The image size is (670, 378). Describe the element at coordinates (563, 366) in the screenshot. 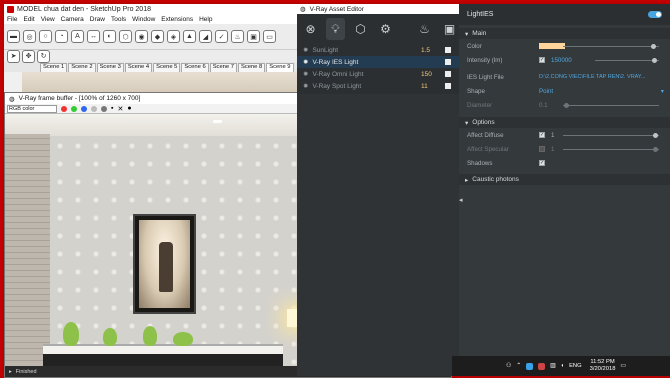

I see `volume-icon: ◖` at that location.